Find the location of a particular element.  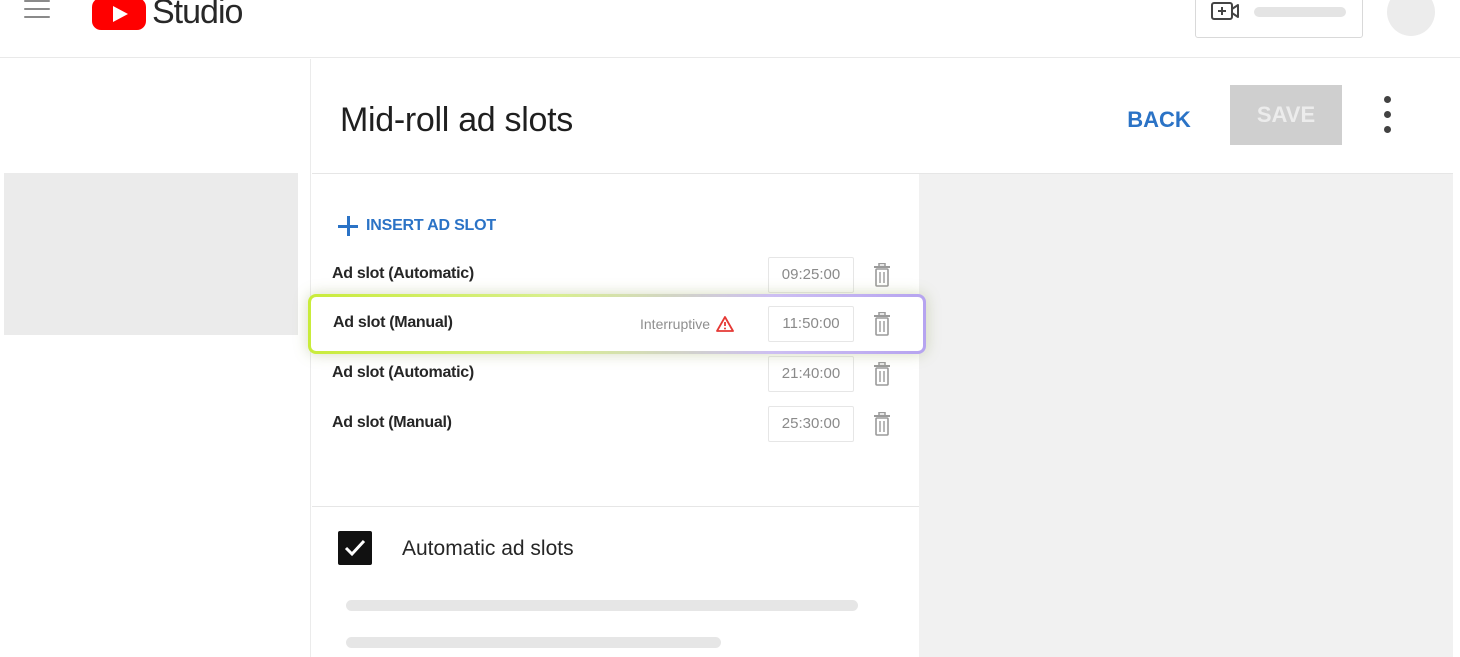

automatic-ad-slots-checkbox is located at coordinates (355, 548).